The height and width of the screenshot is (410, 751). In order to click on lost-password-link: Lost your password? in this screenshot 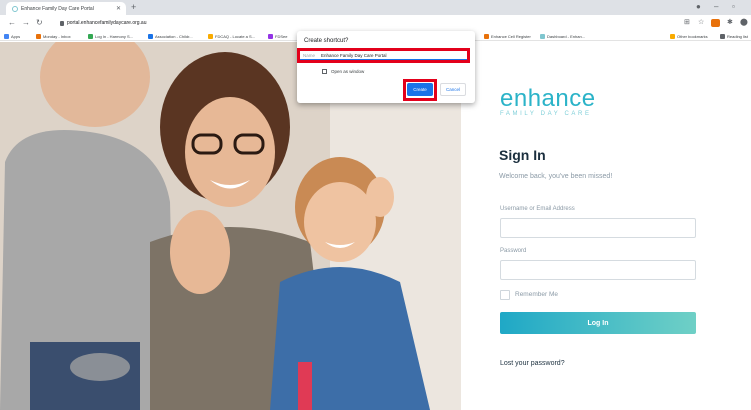, I will do `click(532, 363)`.